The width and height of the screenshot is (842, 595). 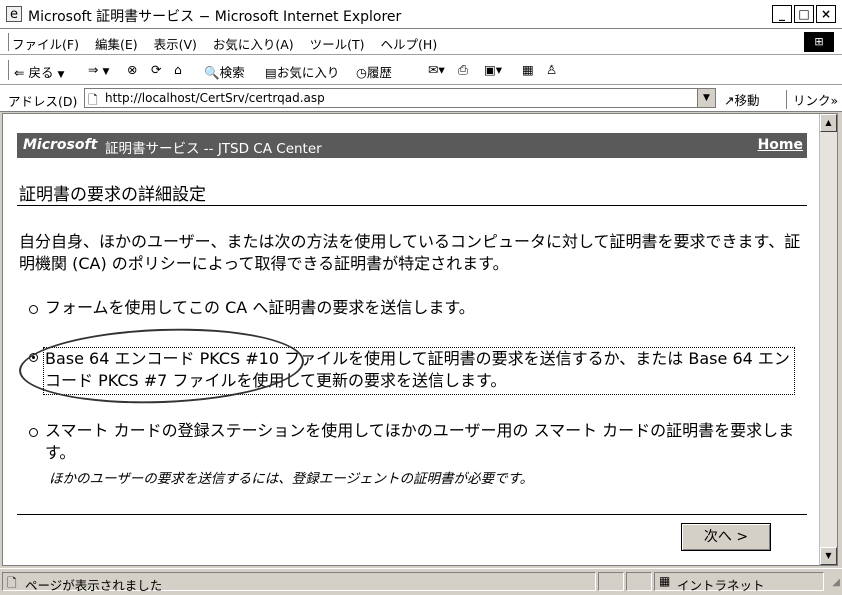 I want to click on status-pane-lock, so click(x=639, y=581).